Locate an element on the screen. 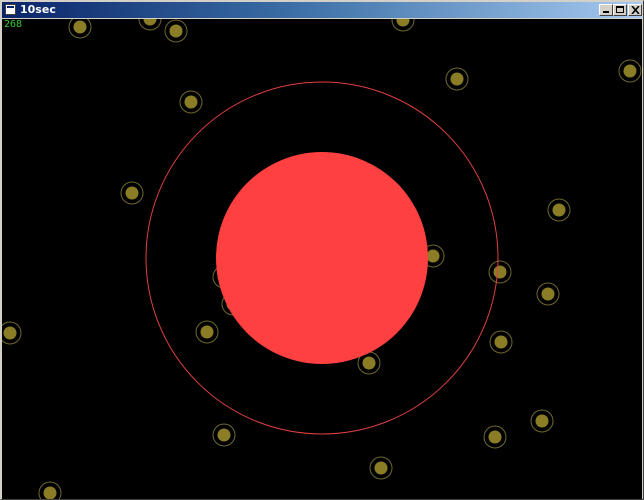 This screenshot has width=644, height=500. minimize-button is located at coordinates (606, 10).